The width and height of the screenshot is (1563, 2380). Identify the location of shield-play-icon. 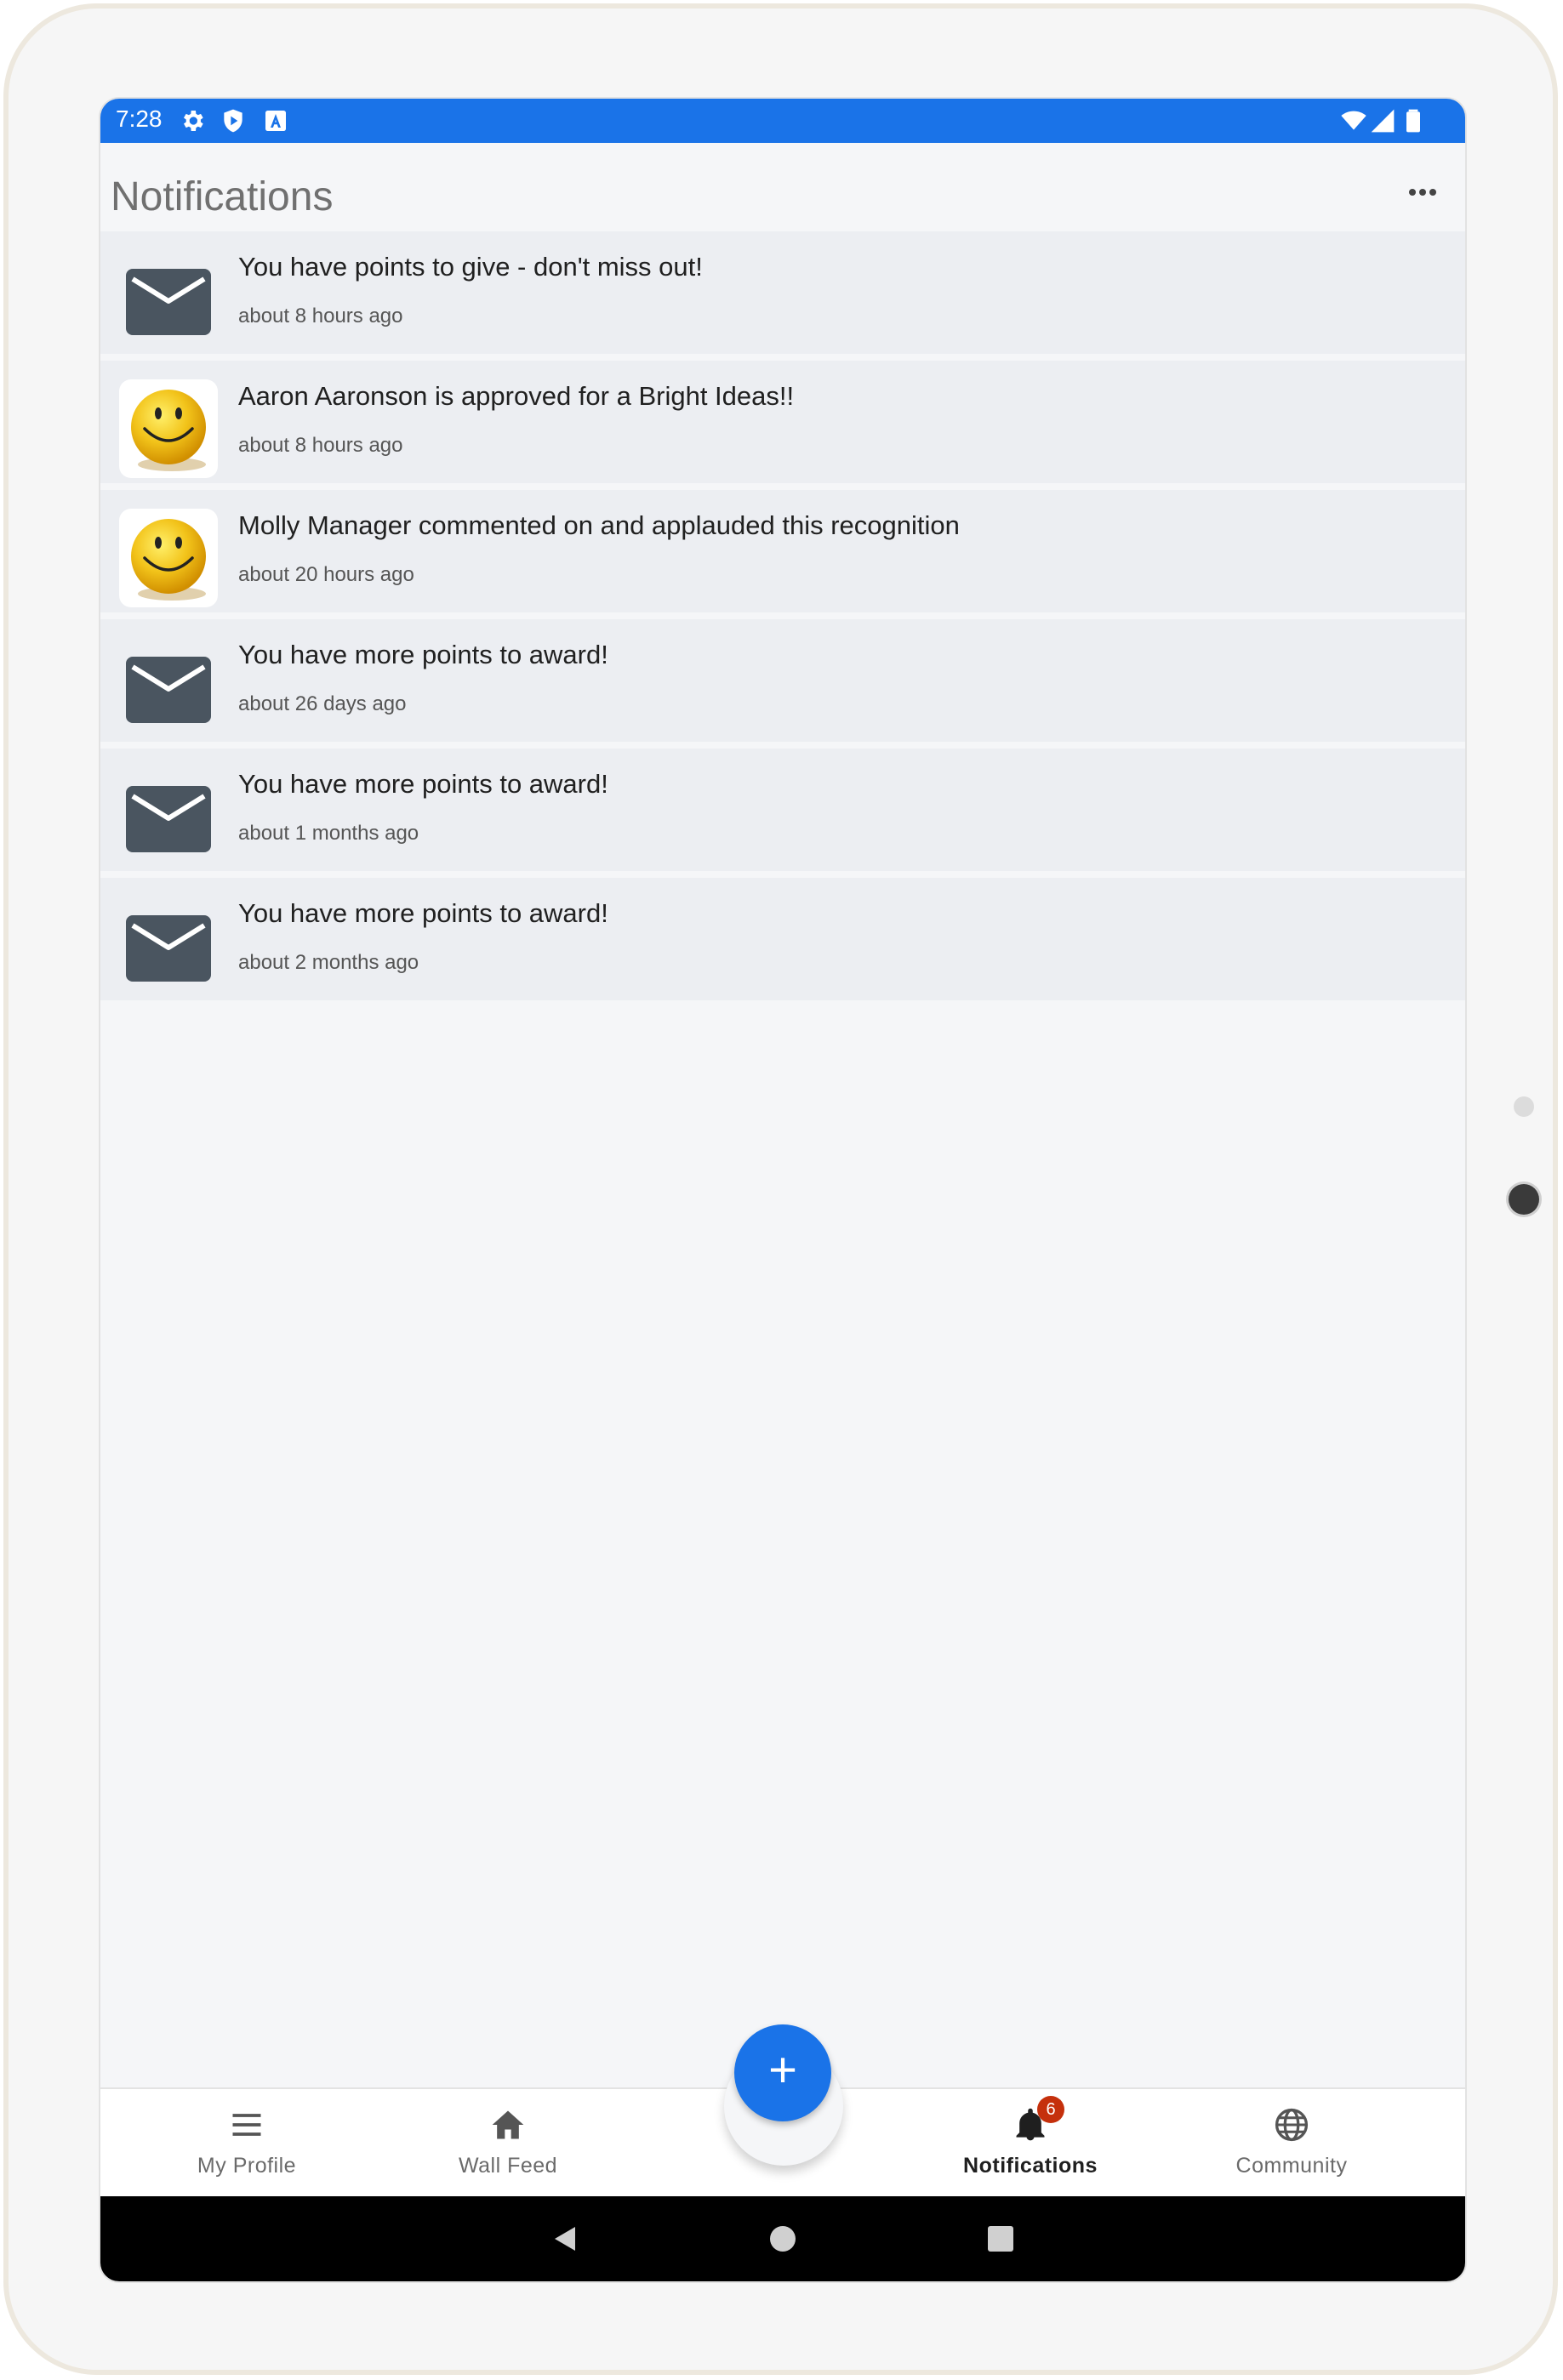
(233, 121).